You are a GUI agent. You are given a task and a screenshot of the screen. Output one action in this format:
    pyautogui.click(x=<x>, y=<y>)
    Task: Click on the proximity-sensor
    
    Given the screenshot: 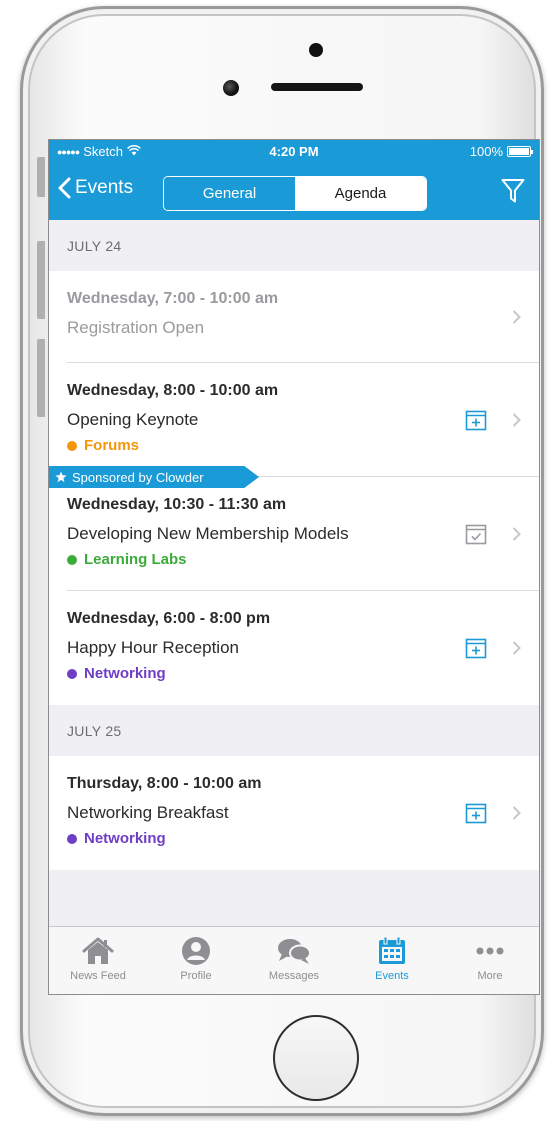 What is the action you would take?
    pyautogui.click(x=231, y=88)
    